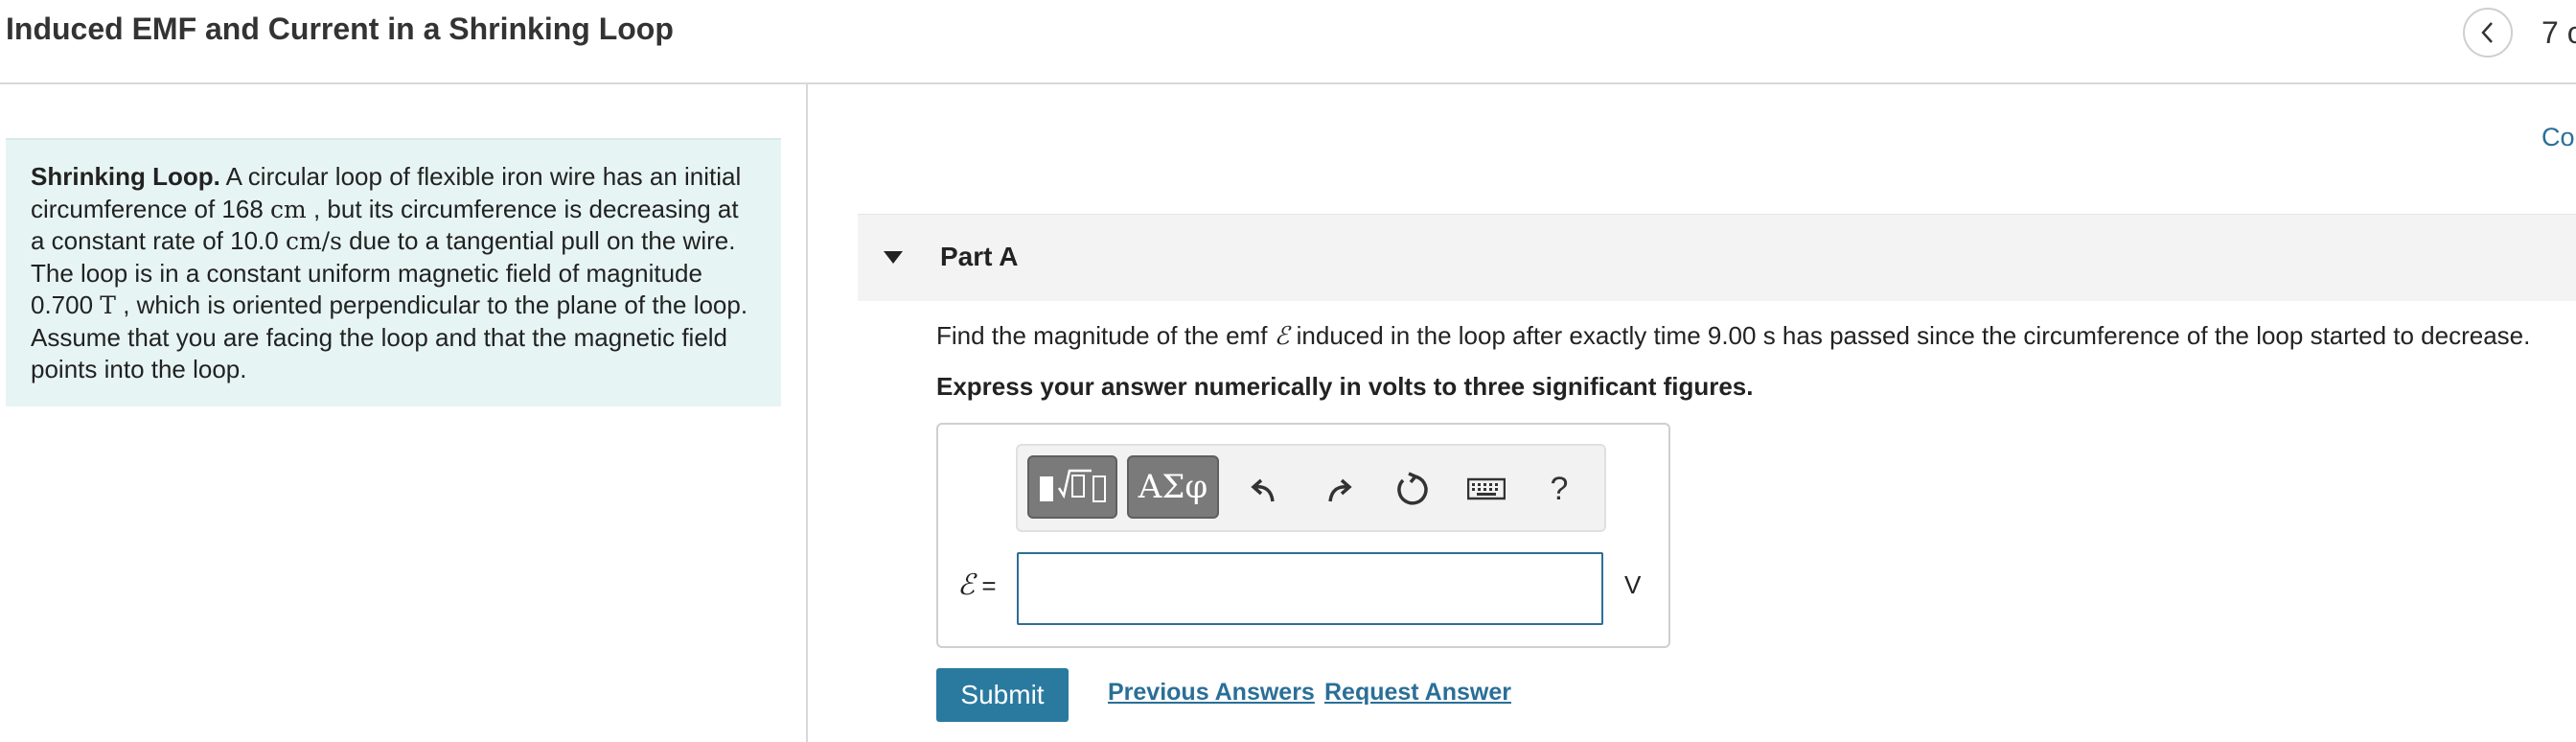 The width and height of the screenshot is (2576, 742). I want to click on back-button, so click(2488, 33).